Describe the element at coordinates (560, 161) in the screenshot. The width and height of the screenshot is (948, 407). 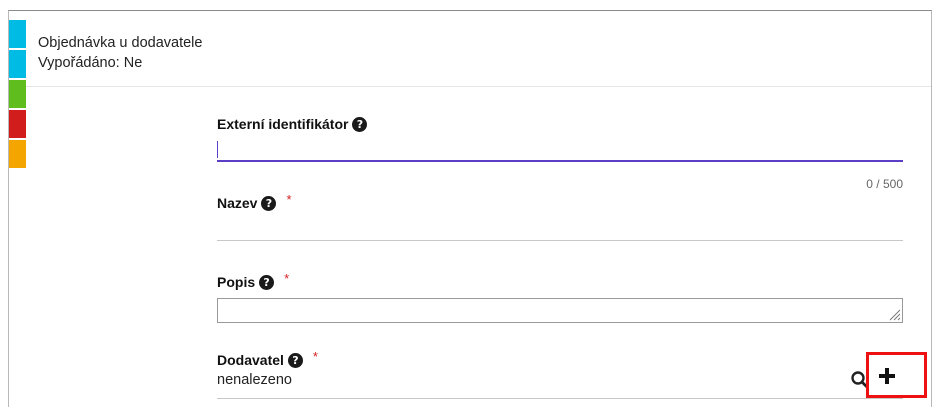
I see `external-id-input` at that location.